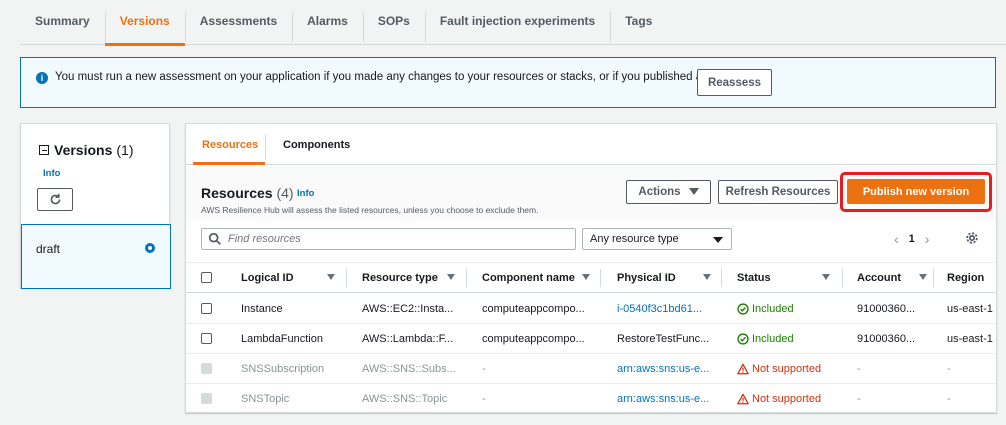 Image resolution: width=1006 pixels, height=425 pixels. Describe the element at coordinates (634, 239) in the screenshot. I see `resource-type-value: Any resource type` at that location.